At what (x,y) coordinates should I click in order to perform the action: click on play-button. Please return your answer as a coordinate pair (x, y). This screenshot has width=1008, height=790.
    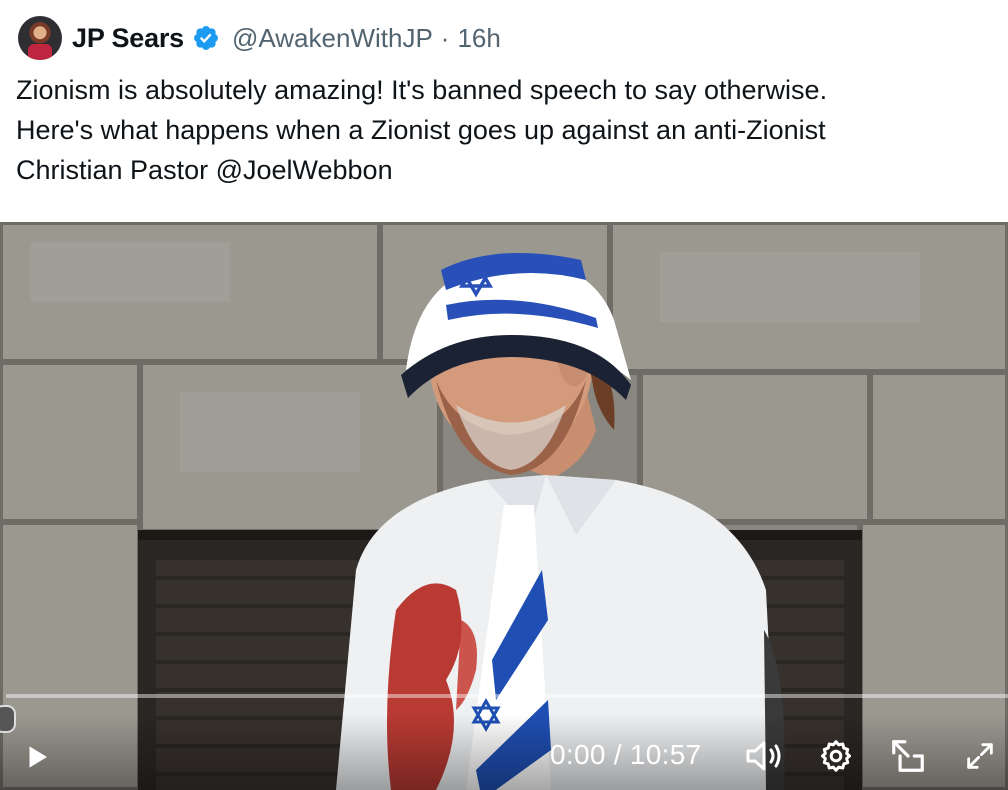
    Looking at the image, I should click on (37, 757).